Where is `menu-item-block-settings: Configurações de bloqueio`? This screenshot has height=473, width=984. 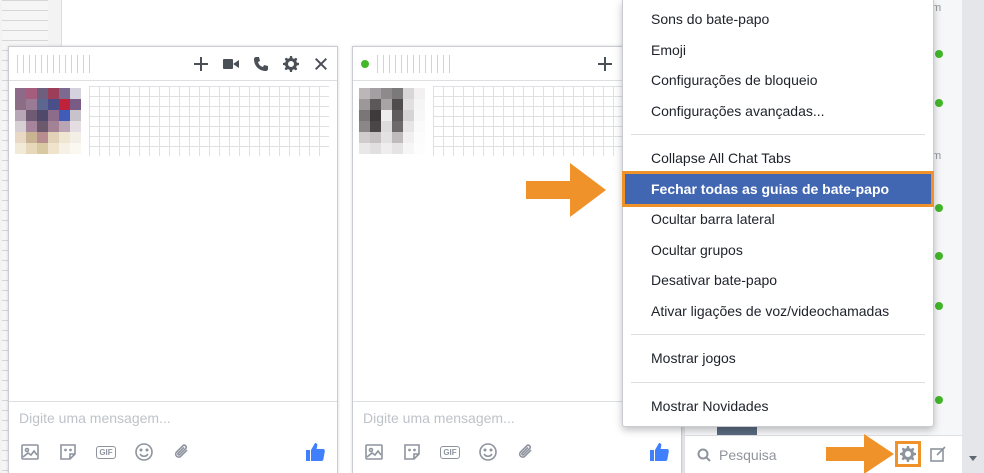
menu-item-block-settings: Configurações de bloqueio is located at coordinates (778, 80).